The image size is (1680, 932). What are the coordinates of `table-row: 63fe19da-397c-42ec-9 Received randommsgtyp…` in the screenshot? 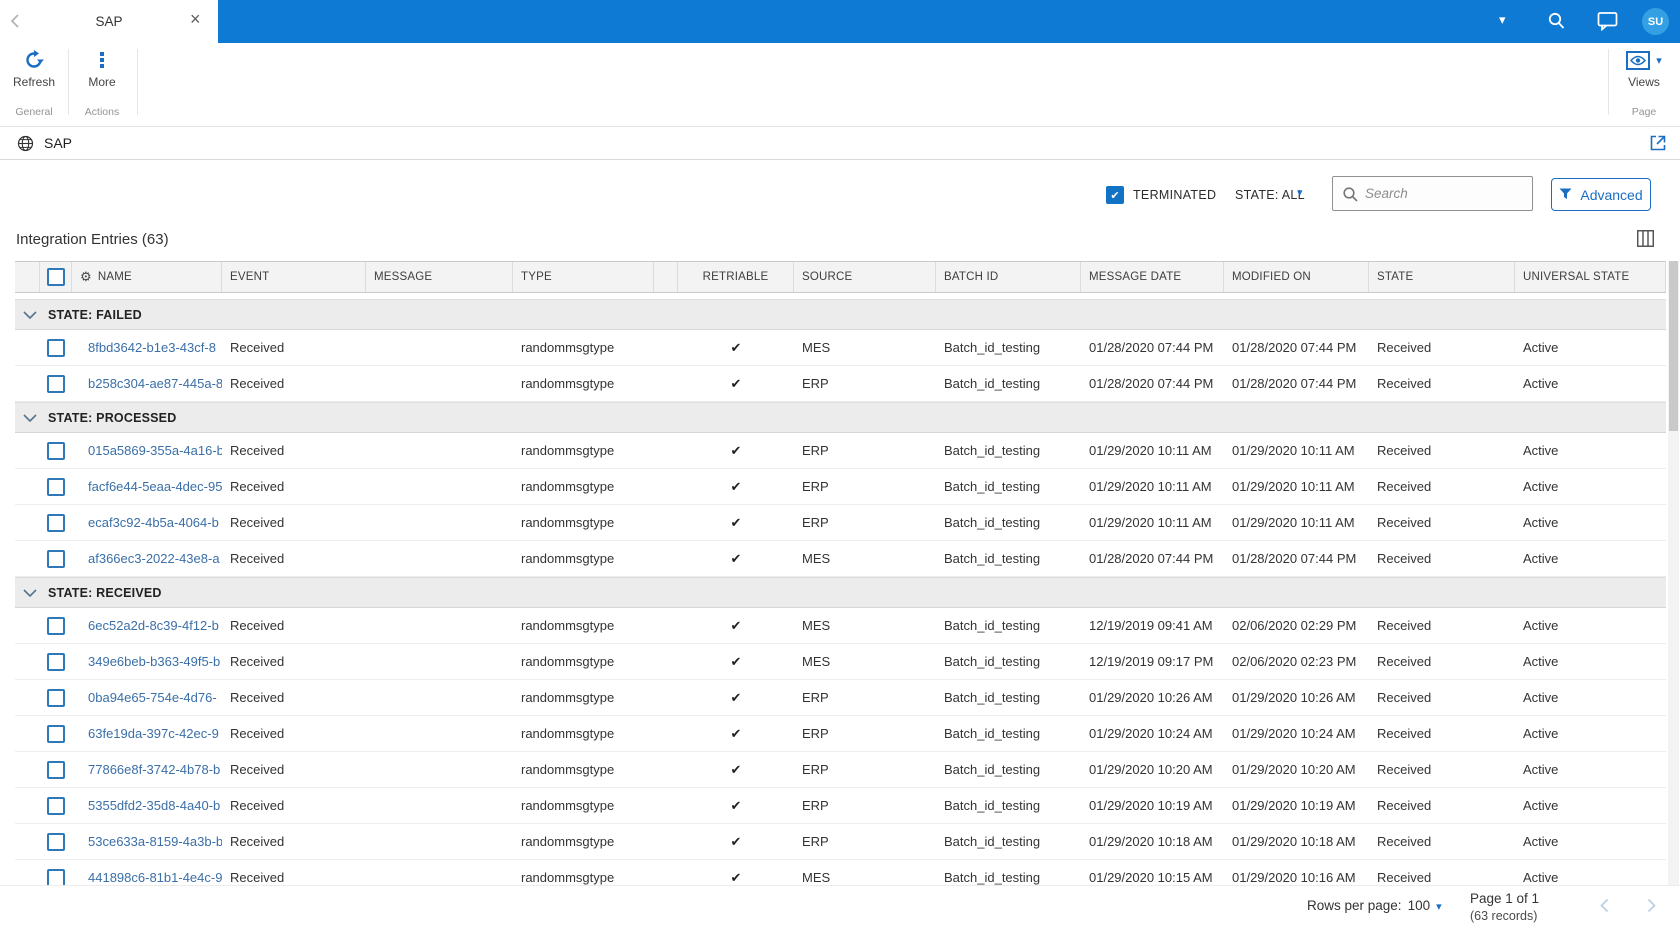 It's located at (840, 734).